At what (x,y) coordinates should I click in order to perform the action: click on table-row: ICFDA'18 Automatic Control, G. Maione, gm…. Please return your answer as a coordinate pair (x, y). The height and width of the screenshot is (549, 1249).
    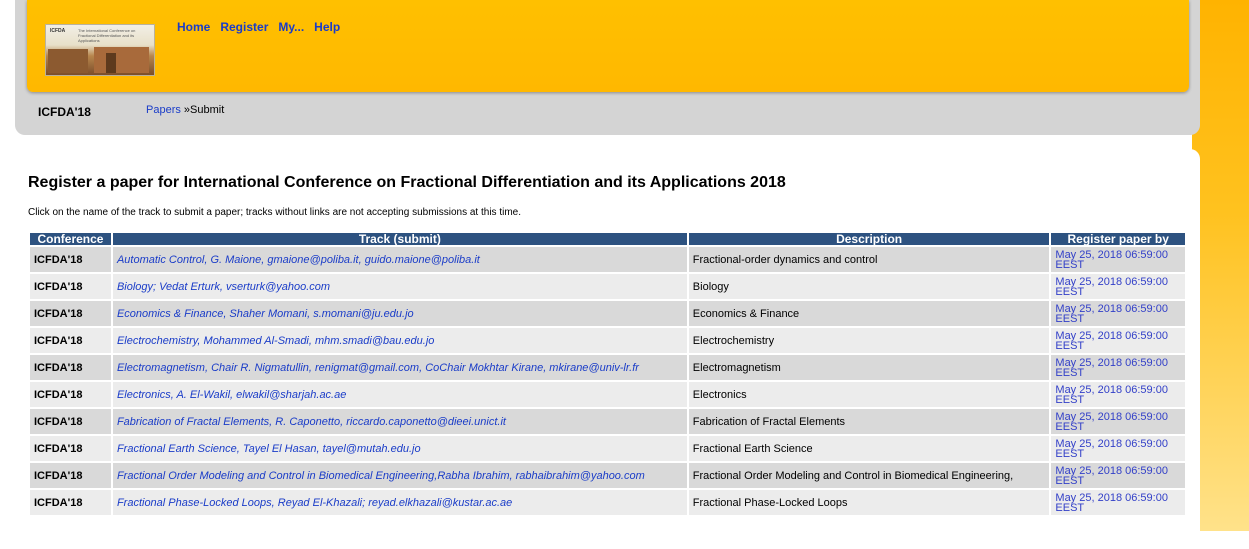
    Looking at the image, I should click on (607, 259).